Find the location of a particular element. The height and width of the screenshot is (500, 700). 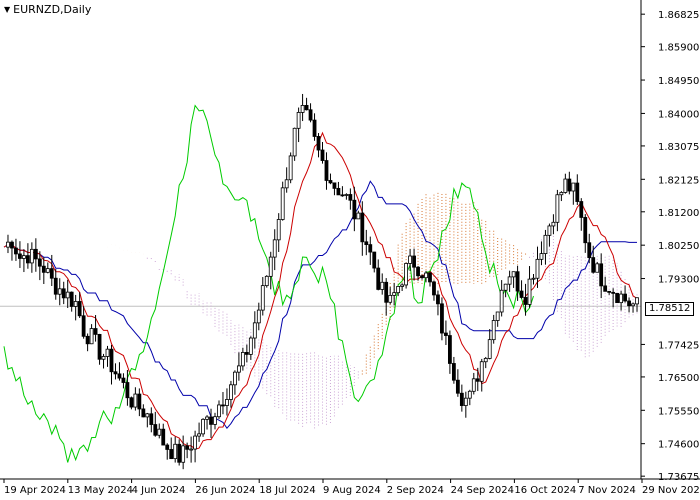

time-tick-label: 4 Jun 2024 is located at coordinates (159, 490).